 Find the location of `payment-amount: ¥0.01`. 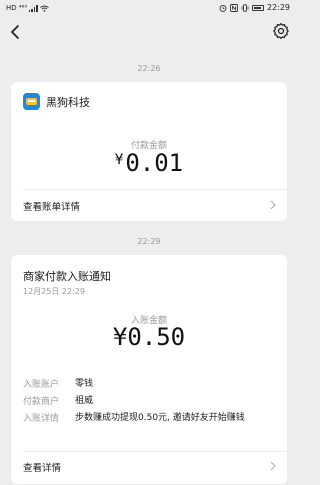

payment-amount: ¥0.01 is located at coordinates (149, 163).